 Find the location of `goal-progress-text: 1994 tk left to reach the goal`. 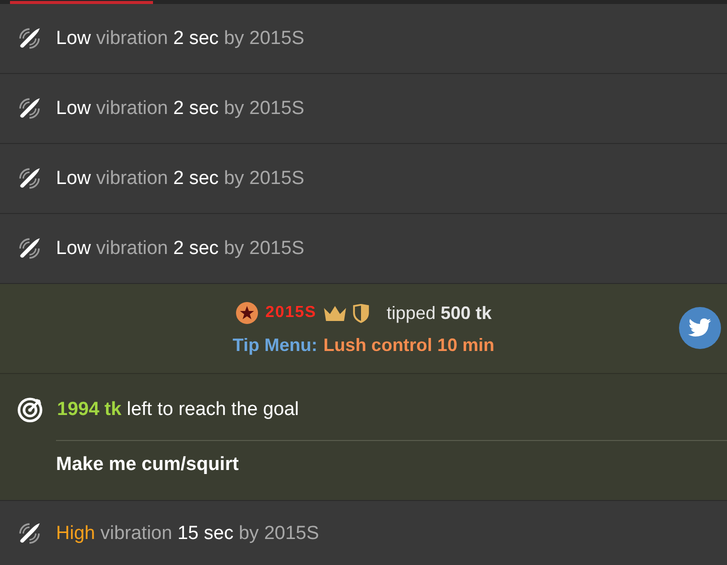

goal-progress-text: 1994 tk left to reach the goal is located at coordinates (178, 410).